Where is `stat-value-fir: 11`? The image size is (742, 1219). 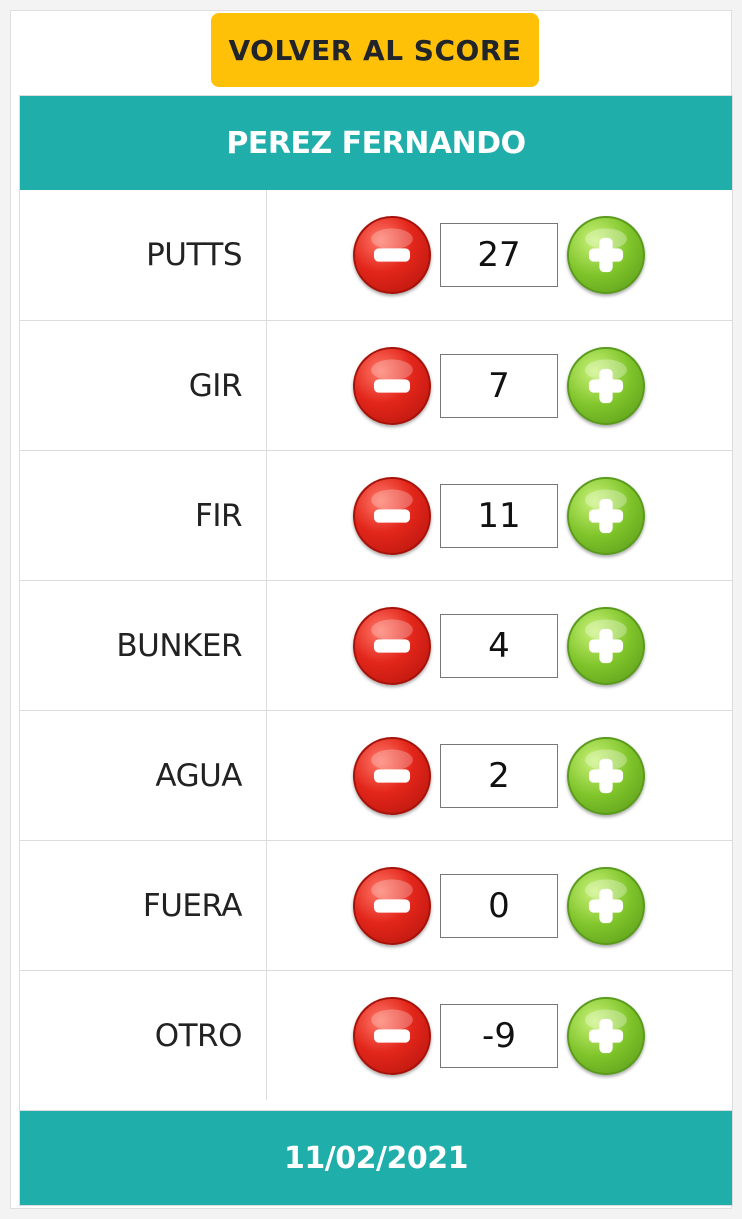 stat-value-fir: 11 is located at coordinates (499, 515).